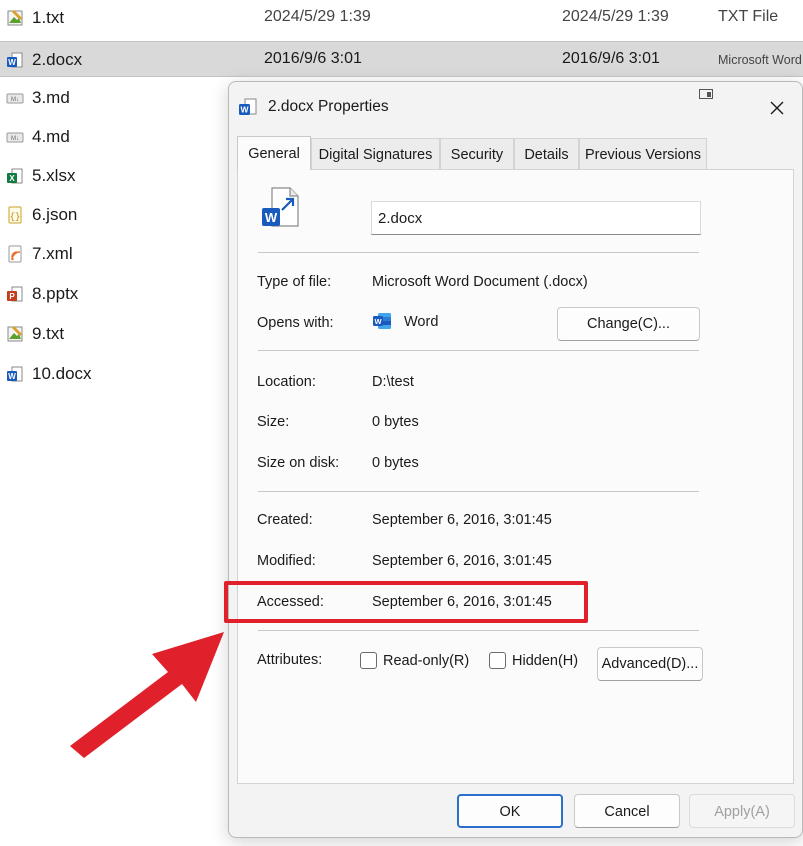 This screenshot has height=846, width=803. What do you see at coordinates (643, 154) in the screenshot?
I see `tab-previous-versions: Previous Versions` at bounding box center [643, 154].